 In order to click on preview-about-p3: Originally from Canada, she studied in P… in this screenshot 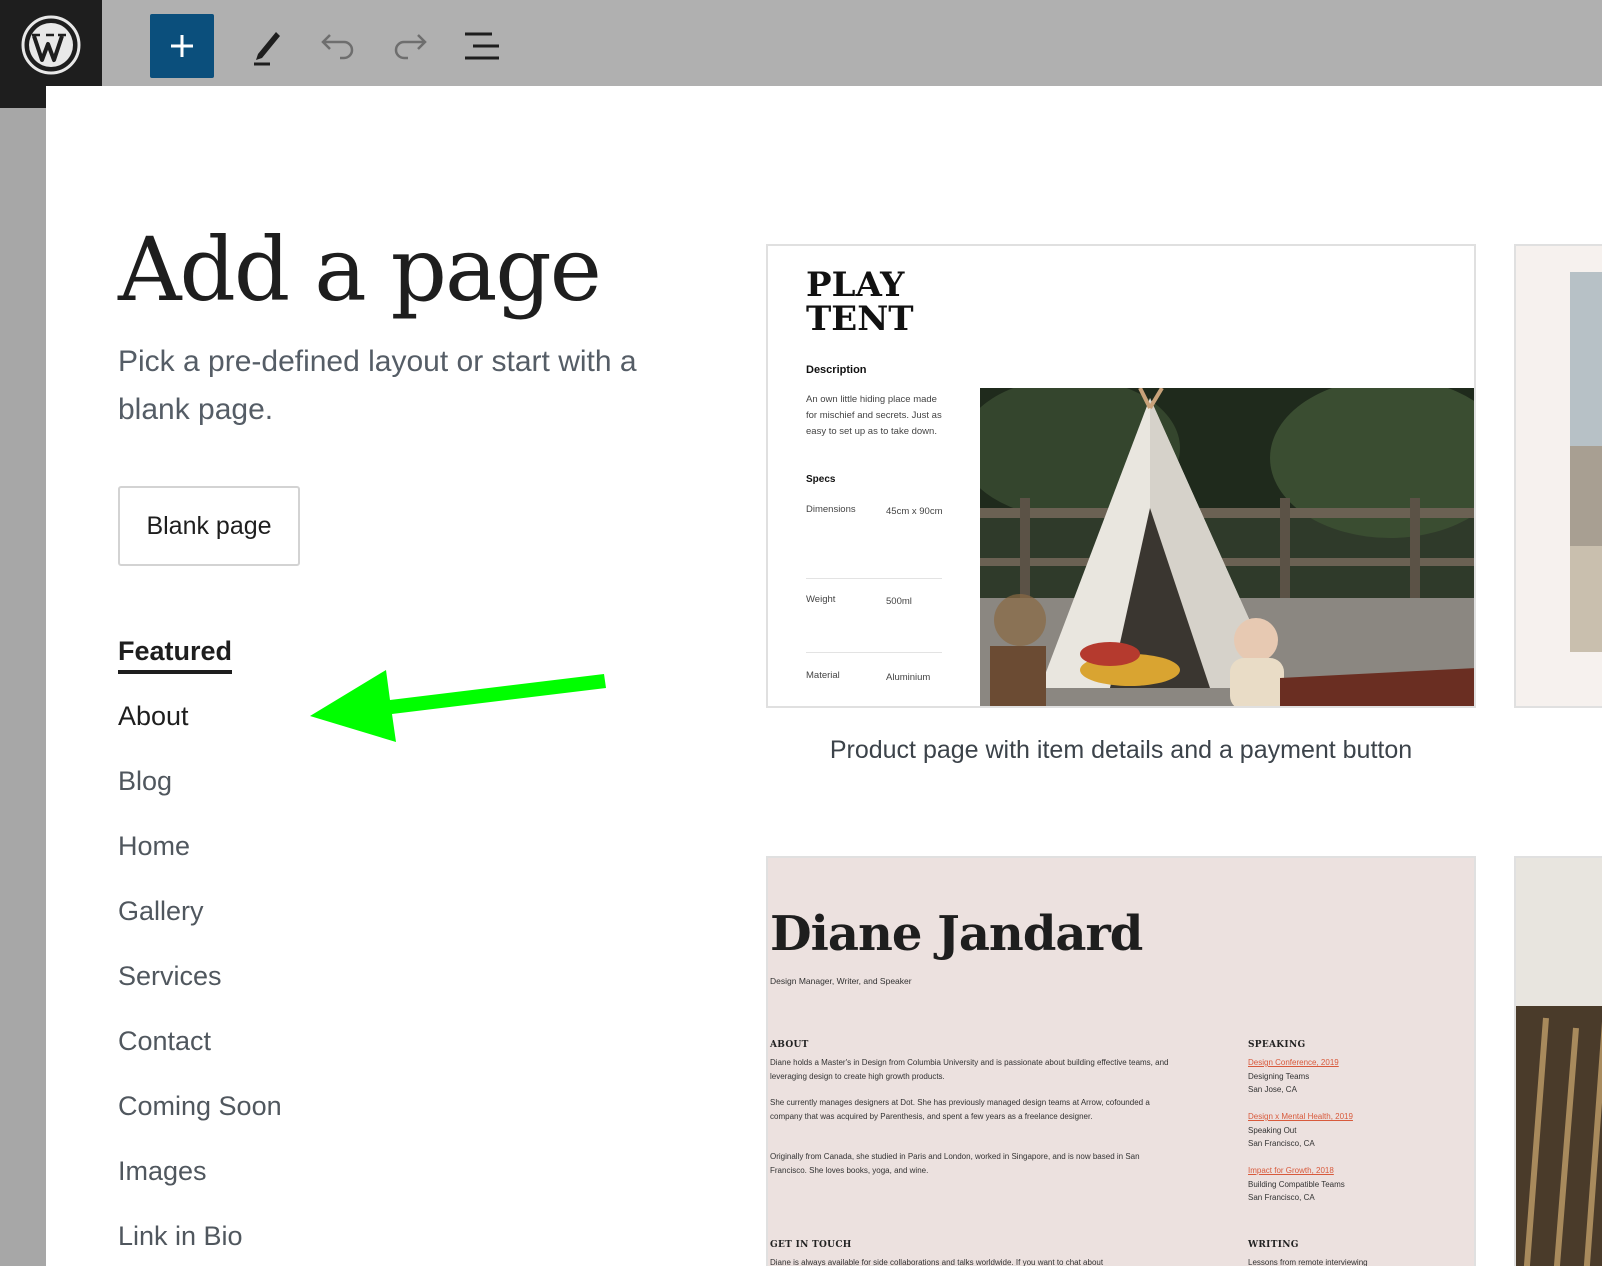, I will do `click(955, 1163)`.